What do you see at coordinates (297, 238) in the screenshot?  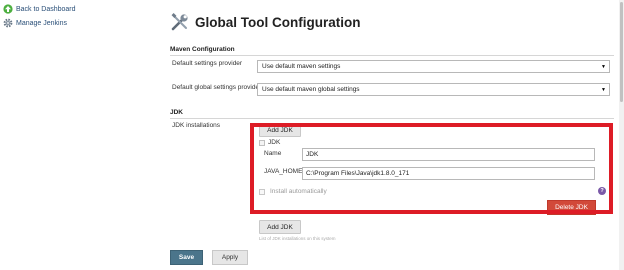 I see `jdk-list-note: List of JDK installations on this system` at bounding box center [297, 238].